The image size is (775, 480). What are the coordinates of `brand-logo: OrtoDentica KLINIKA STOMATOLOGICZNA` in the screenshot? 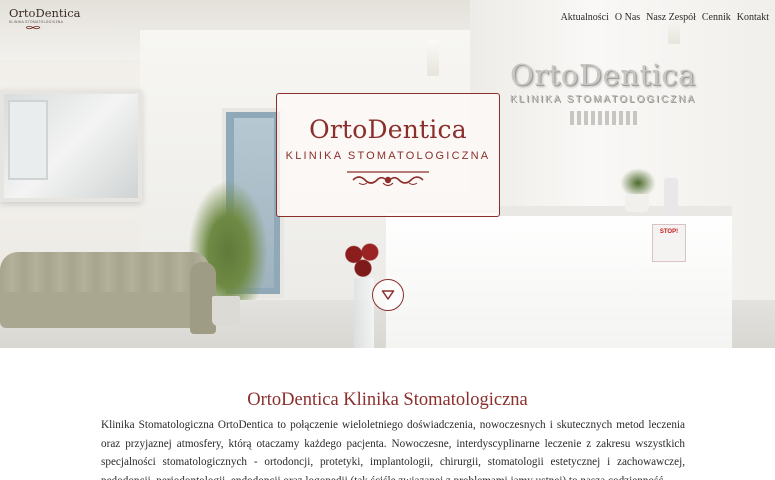 It's located at (45, 18).